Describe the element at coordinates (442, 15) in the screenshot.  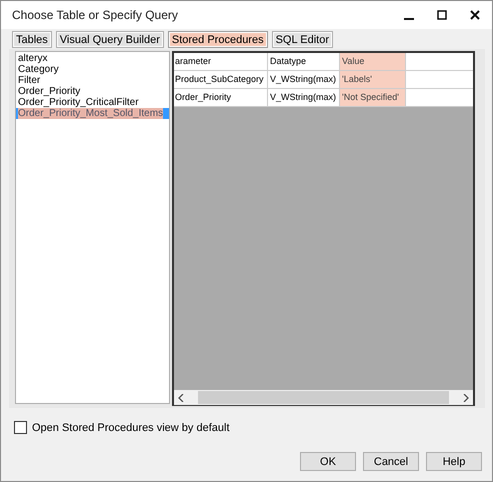
I see `maximize-icon` at that location.